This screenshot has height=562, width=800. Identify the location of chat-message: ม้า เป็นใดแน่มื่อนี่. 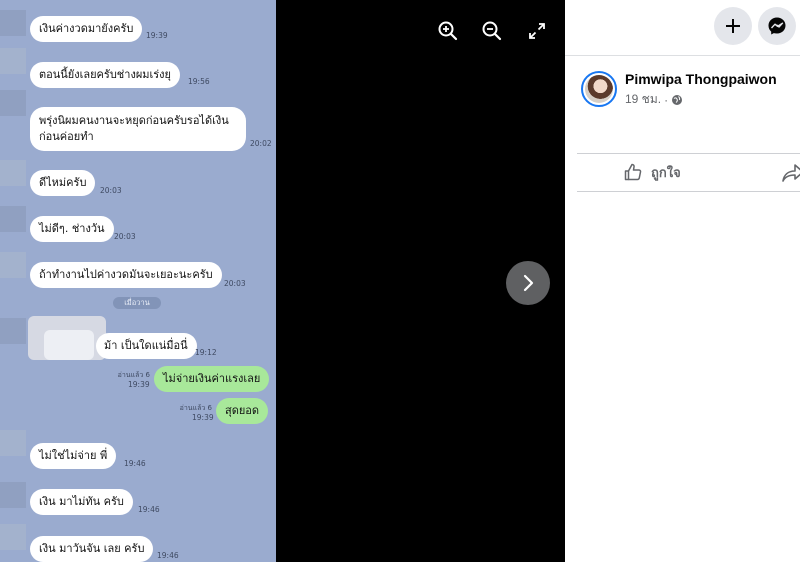
(146, 346).